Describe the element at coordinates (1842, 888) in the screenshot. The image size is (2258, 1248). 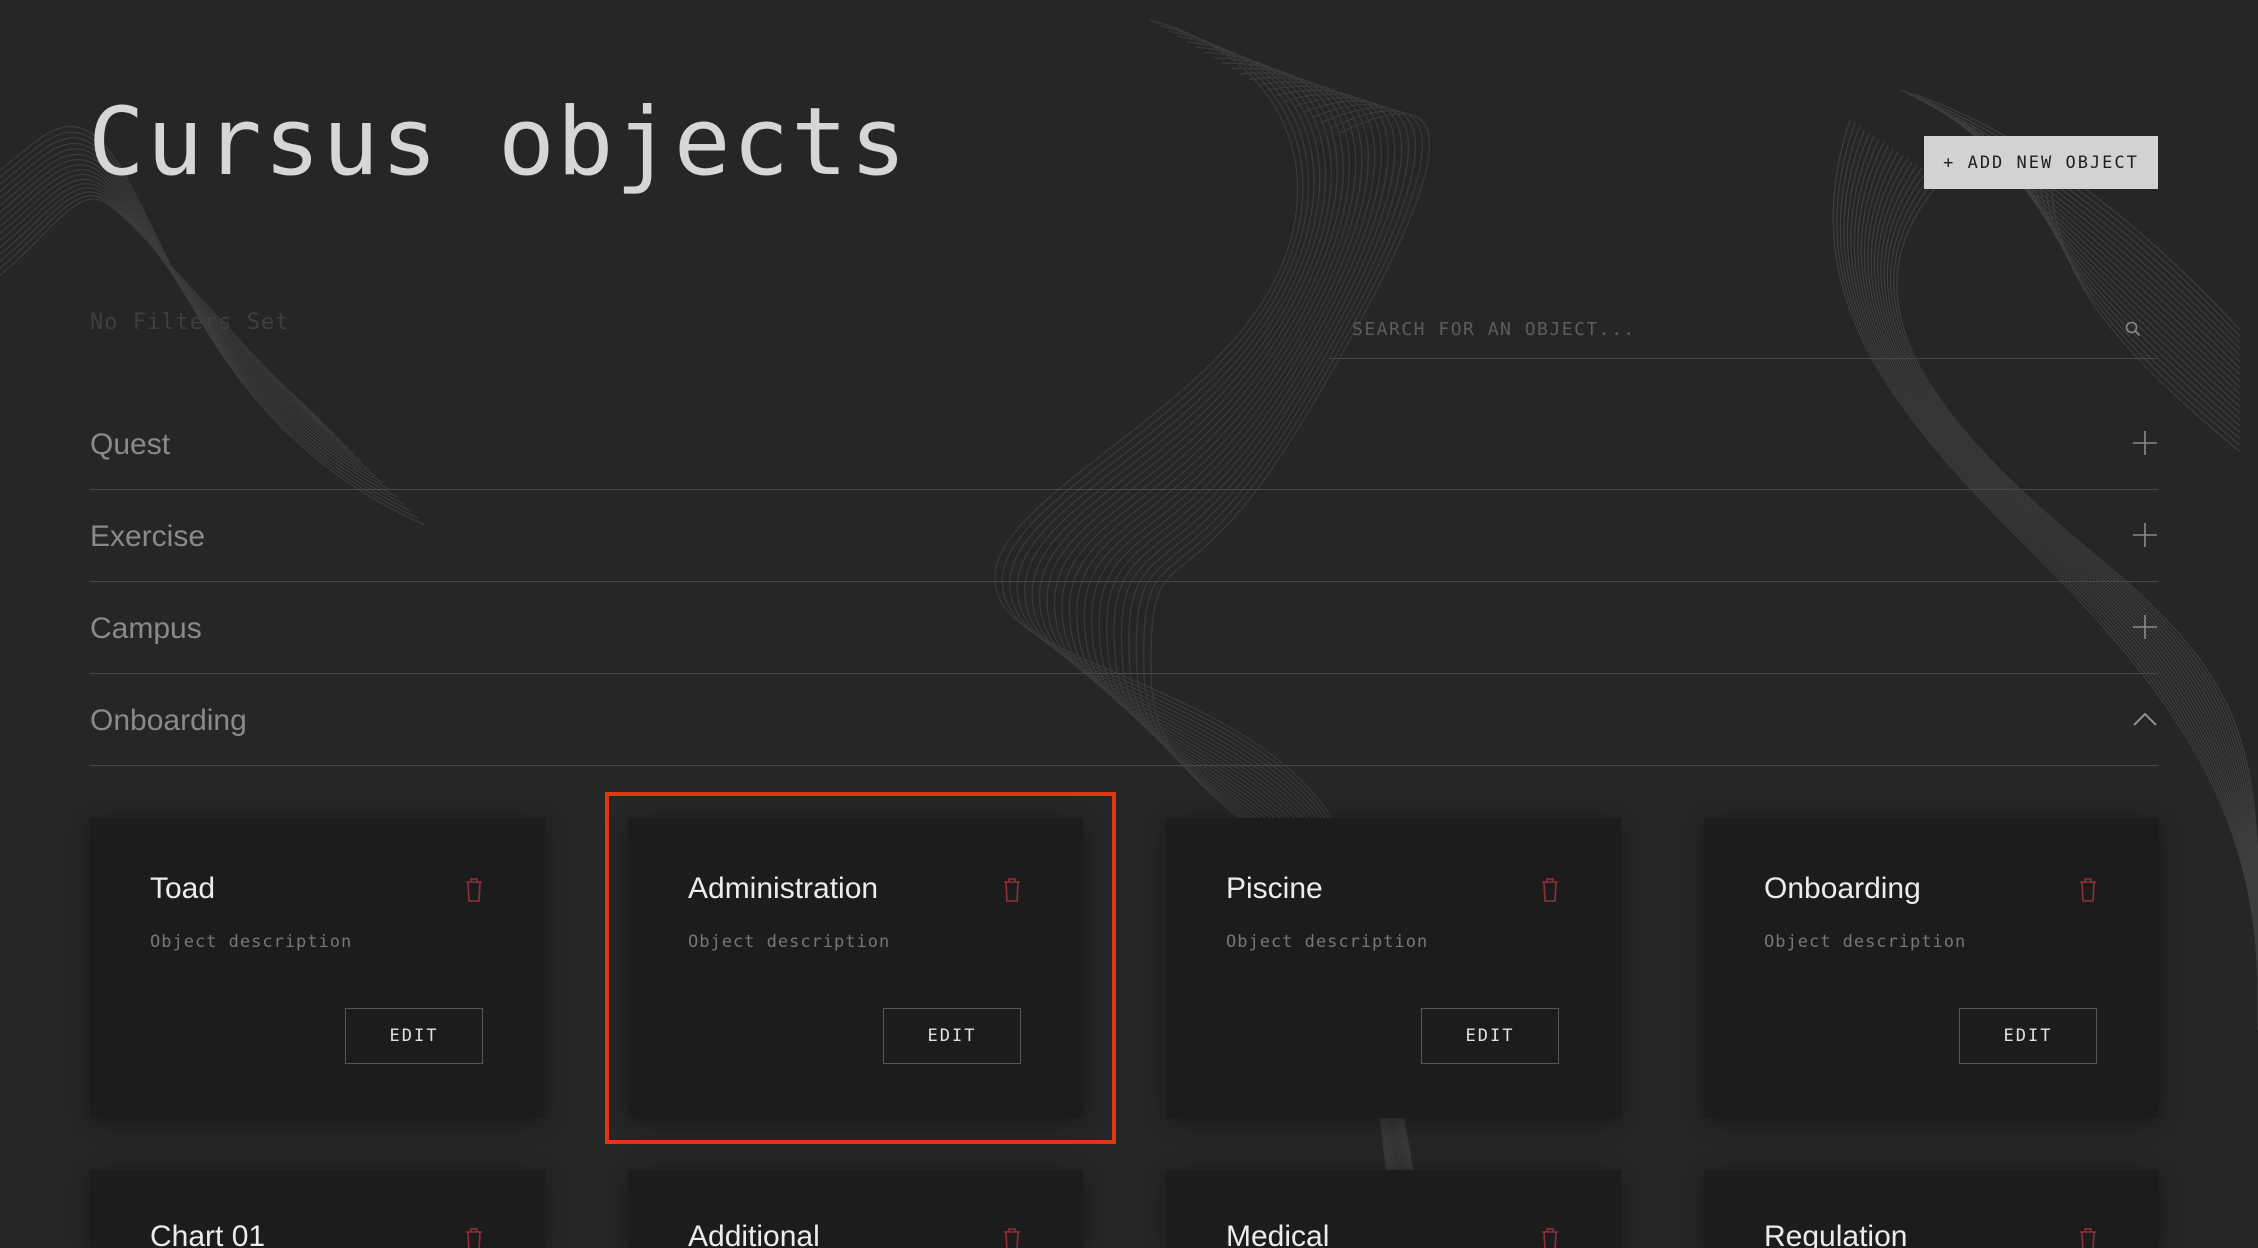
I see `card-title: Onboarding` at that location.